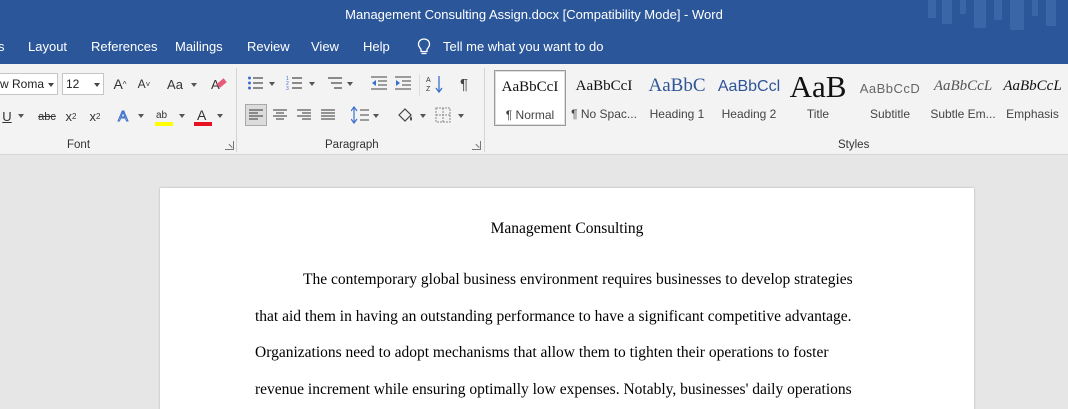 The width and height of the screenshot is (1068, 409). I want to click on style-emphasis-preview: AaBbCcL, so click(1032, 86).